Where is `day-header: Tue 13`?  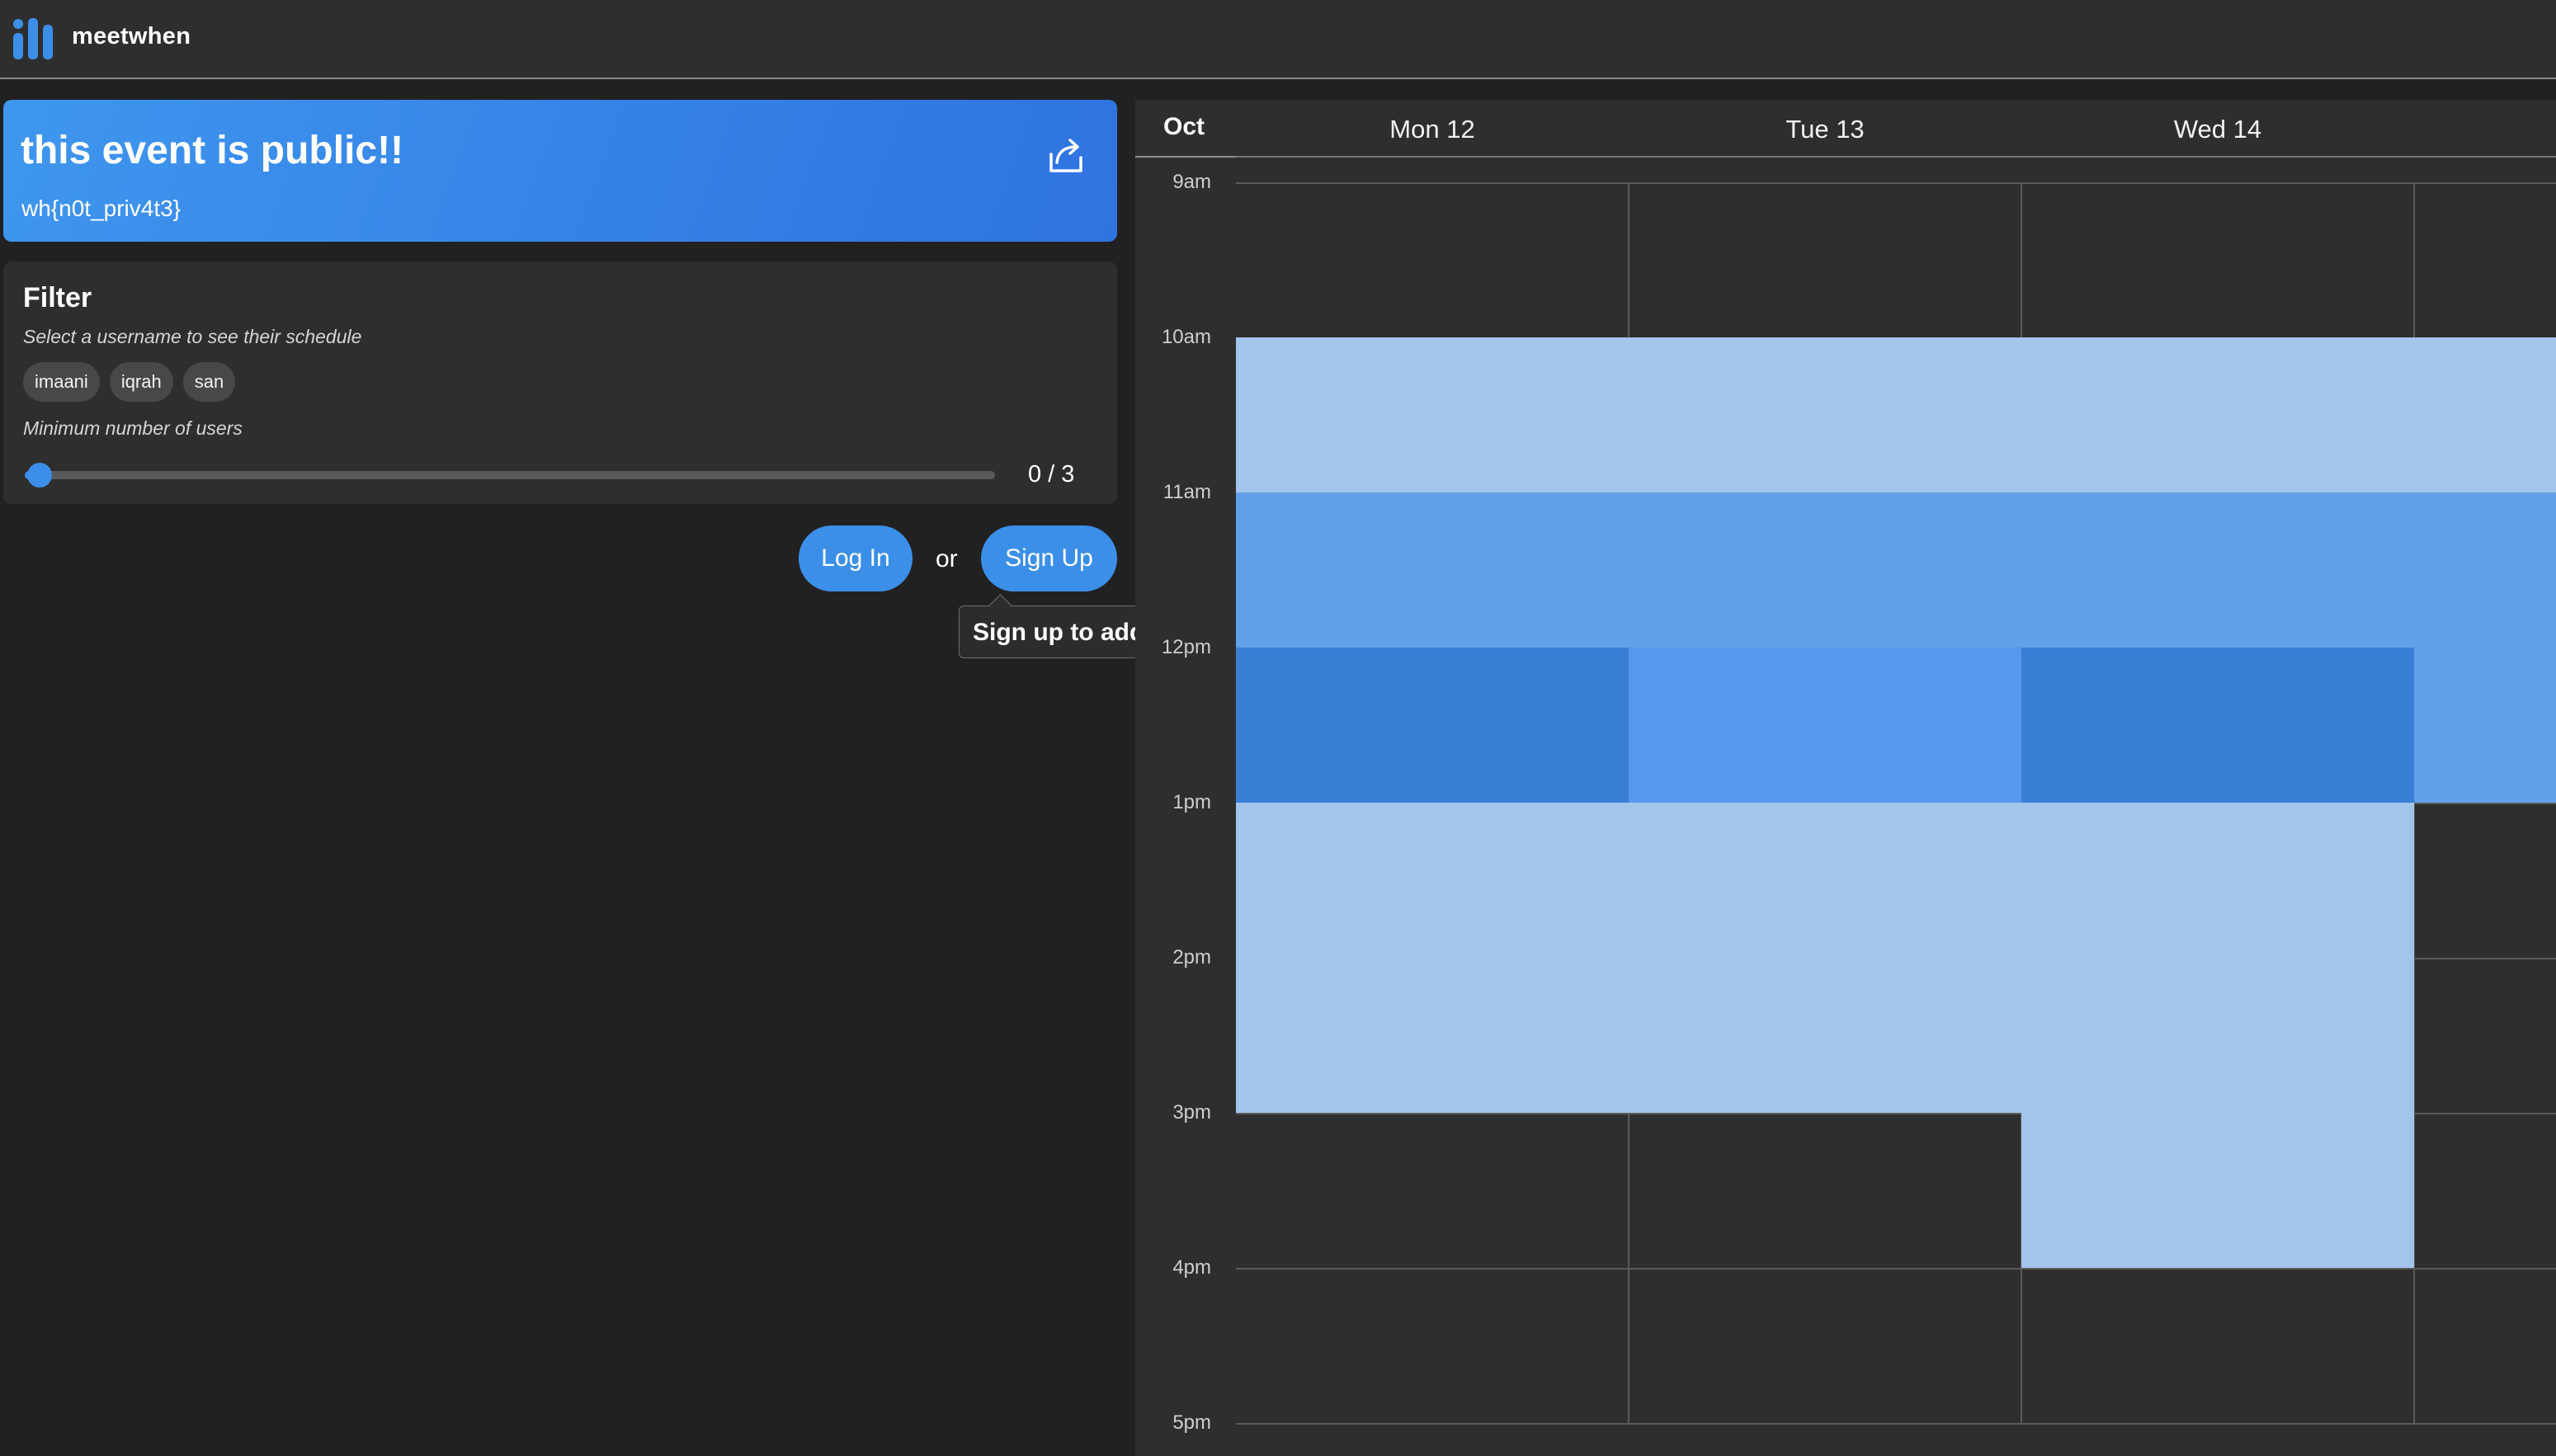 day-header: Tue 13 is located at coordinates (1825, 129).